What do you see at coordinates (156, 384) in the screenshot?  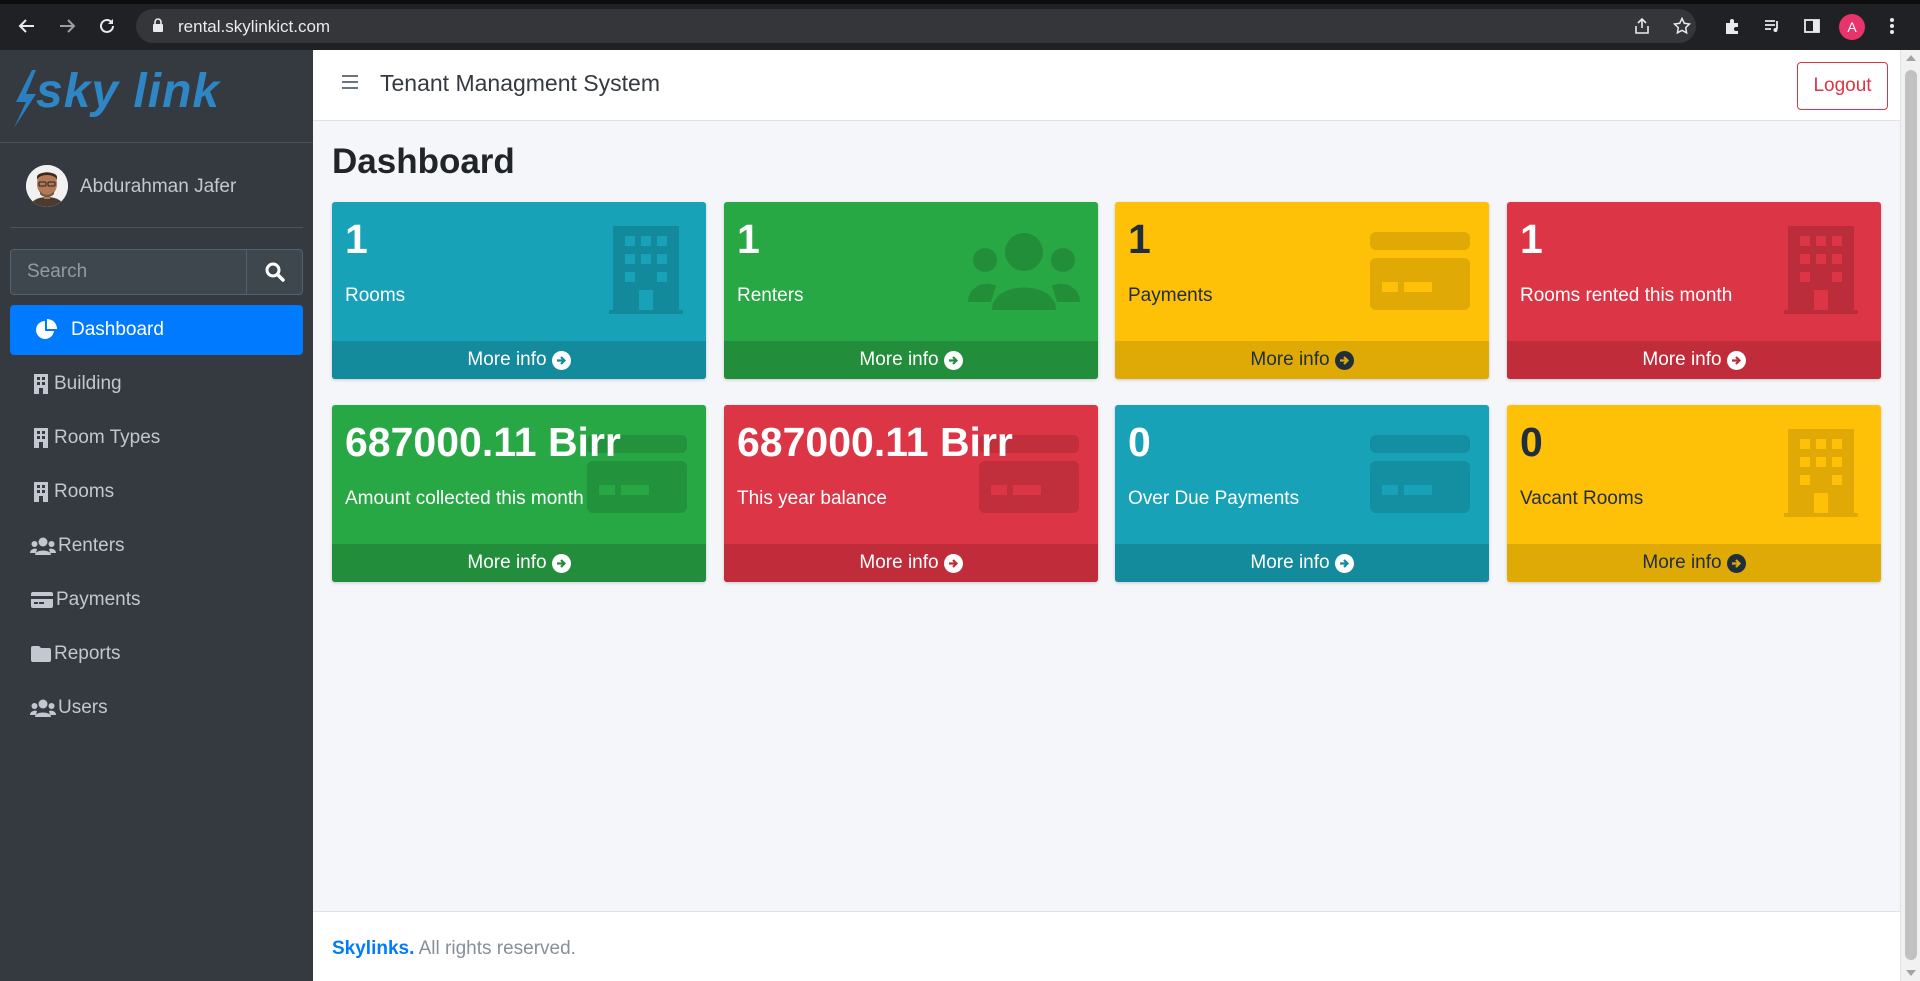 I see `sidebar-item-building: Building` at bounding box center [156, 384].